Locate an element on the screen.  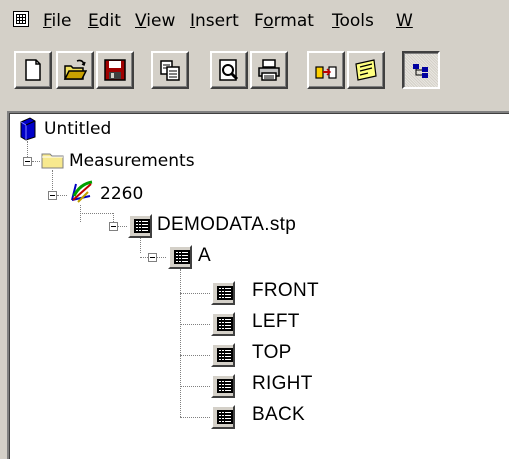
print-preview-button is located at coordinates (229, 70).